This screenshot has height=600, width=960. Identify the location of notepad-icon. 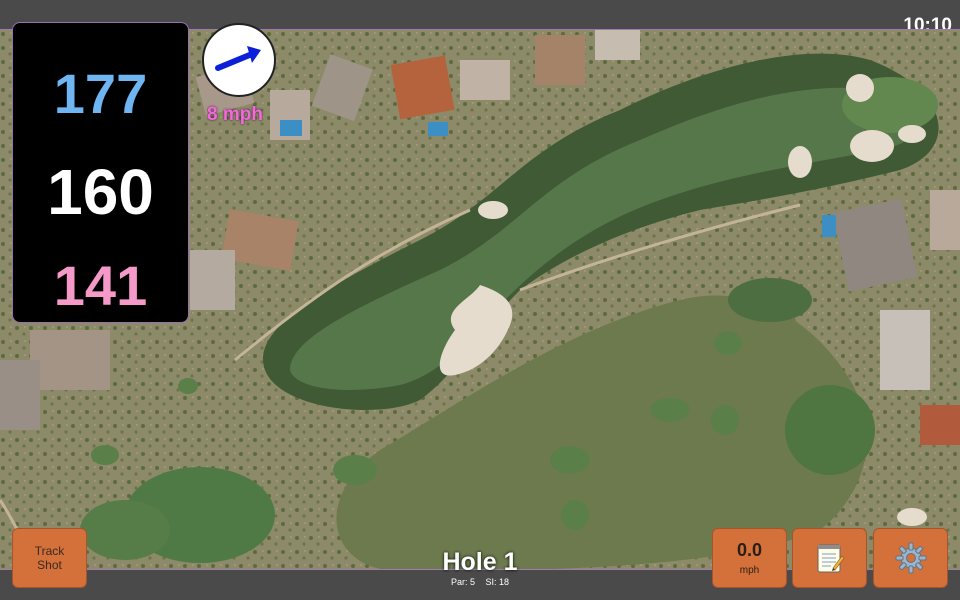
(830, 558).